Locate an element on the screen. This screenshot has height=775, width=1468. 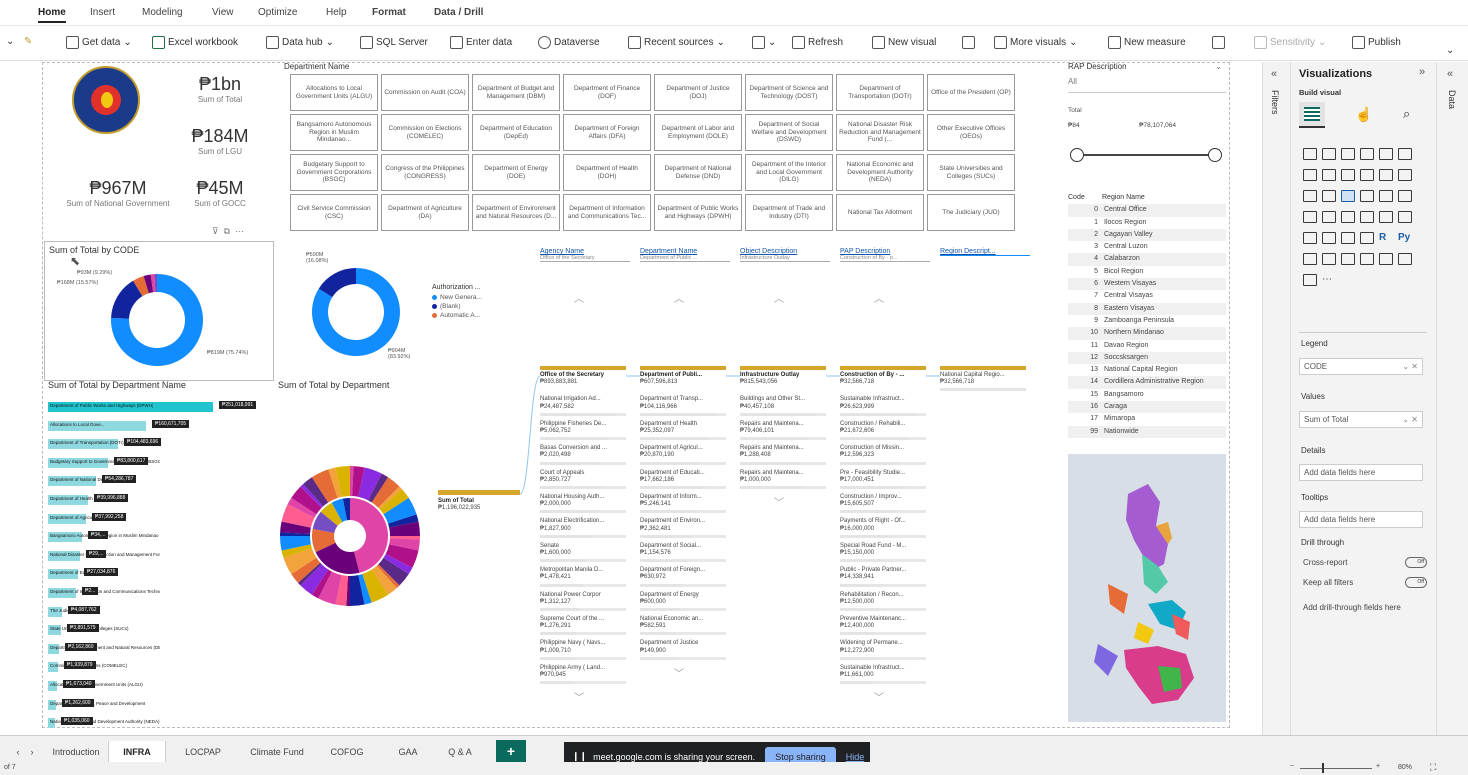
hide-button: Hide is located at coordinates (855, 757).